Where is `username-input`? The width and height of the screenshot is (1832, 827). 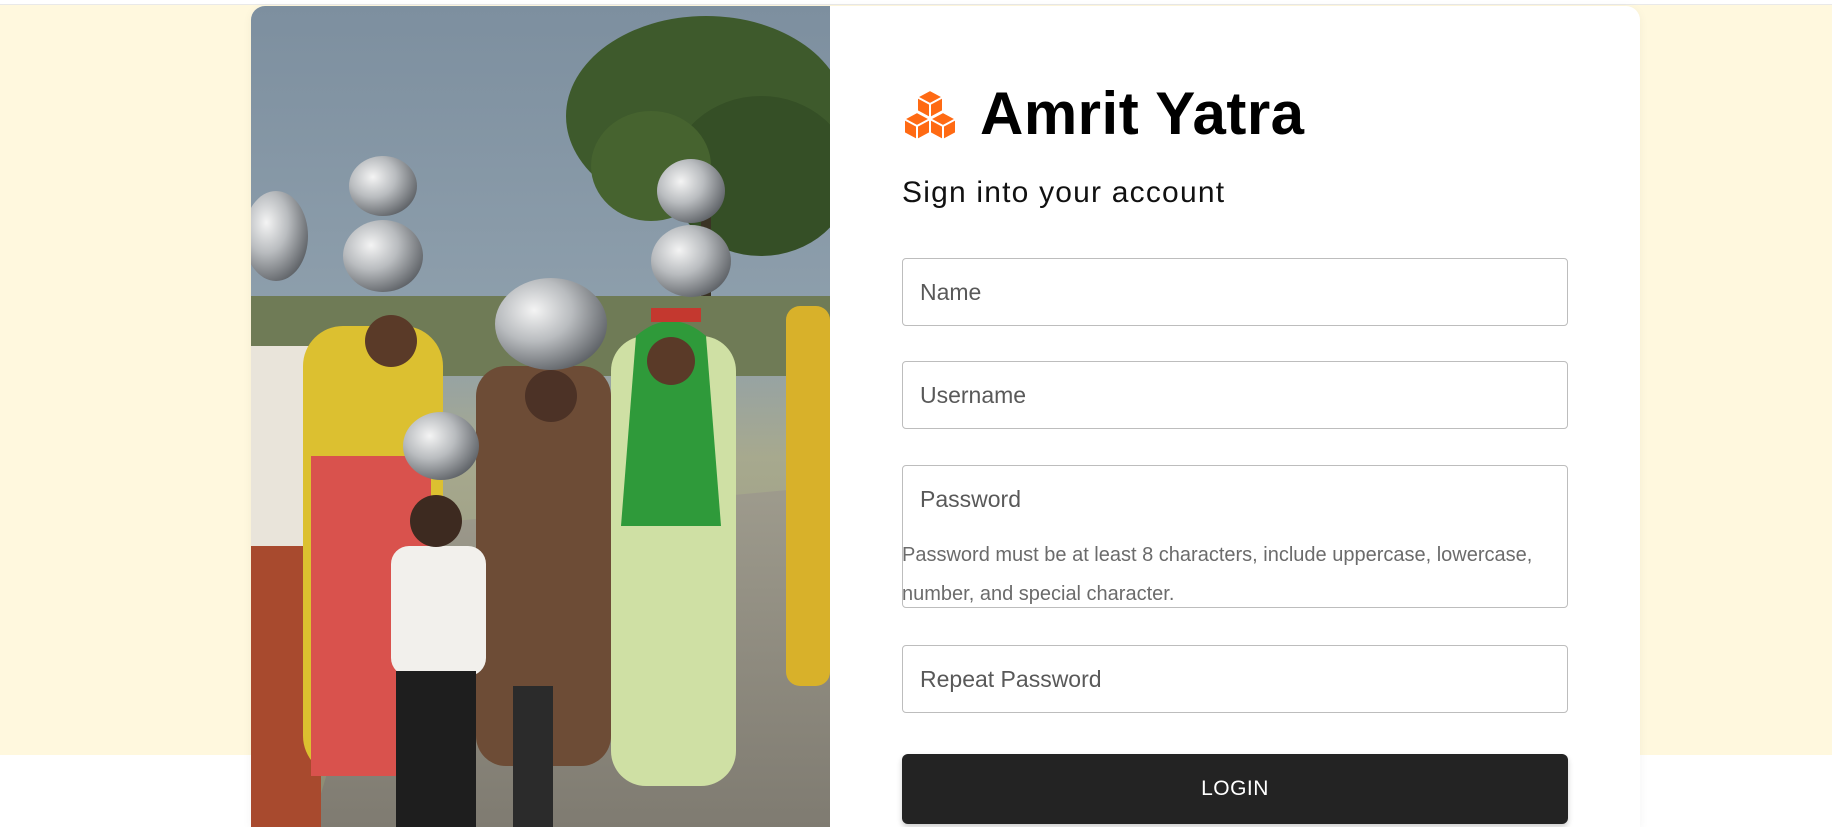 username-input is located at coordinates (1235, 395).